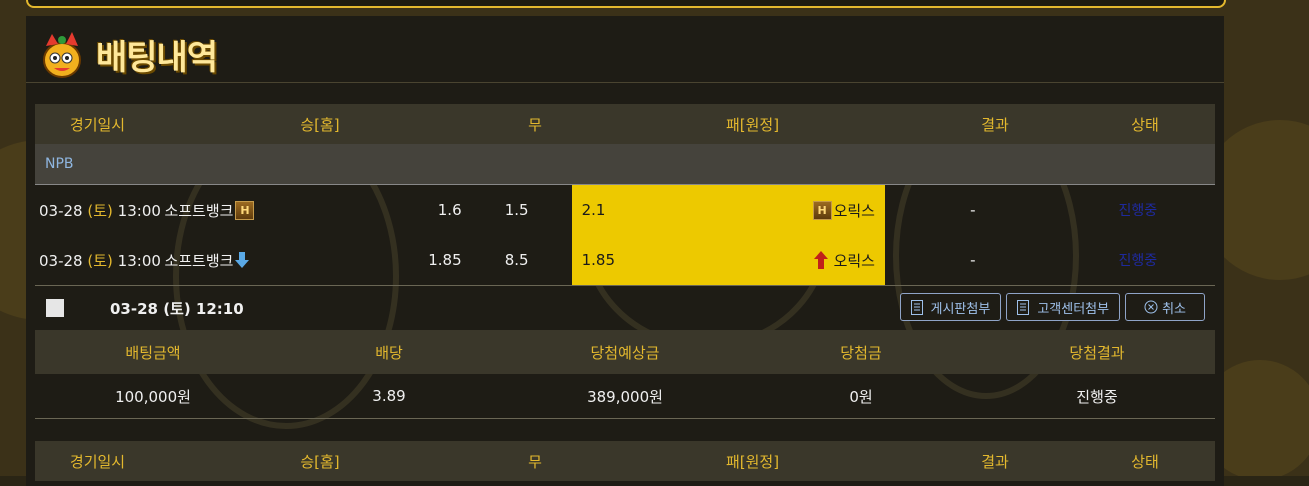 The image size is (1309, 486). What do you see at coordinates (157, 57) in the screenshot?
I see `page-title: 배팅내역` at bounding box center [157, 57].